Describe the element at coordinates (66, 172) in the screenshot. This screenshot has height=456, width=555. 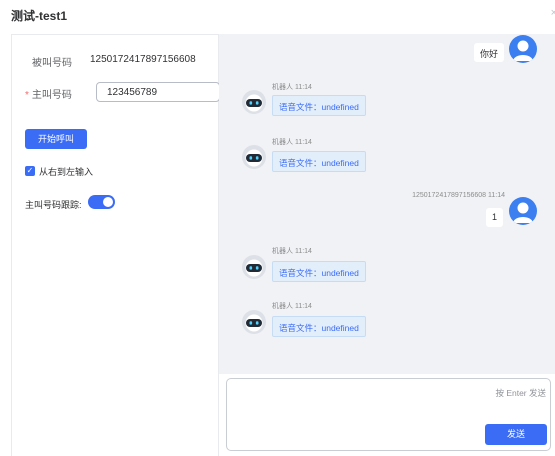
I see `rtl-input-label: 从右到左输入` at that location.